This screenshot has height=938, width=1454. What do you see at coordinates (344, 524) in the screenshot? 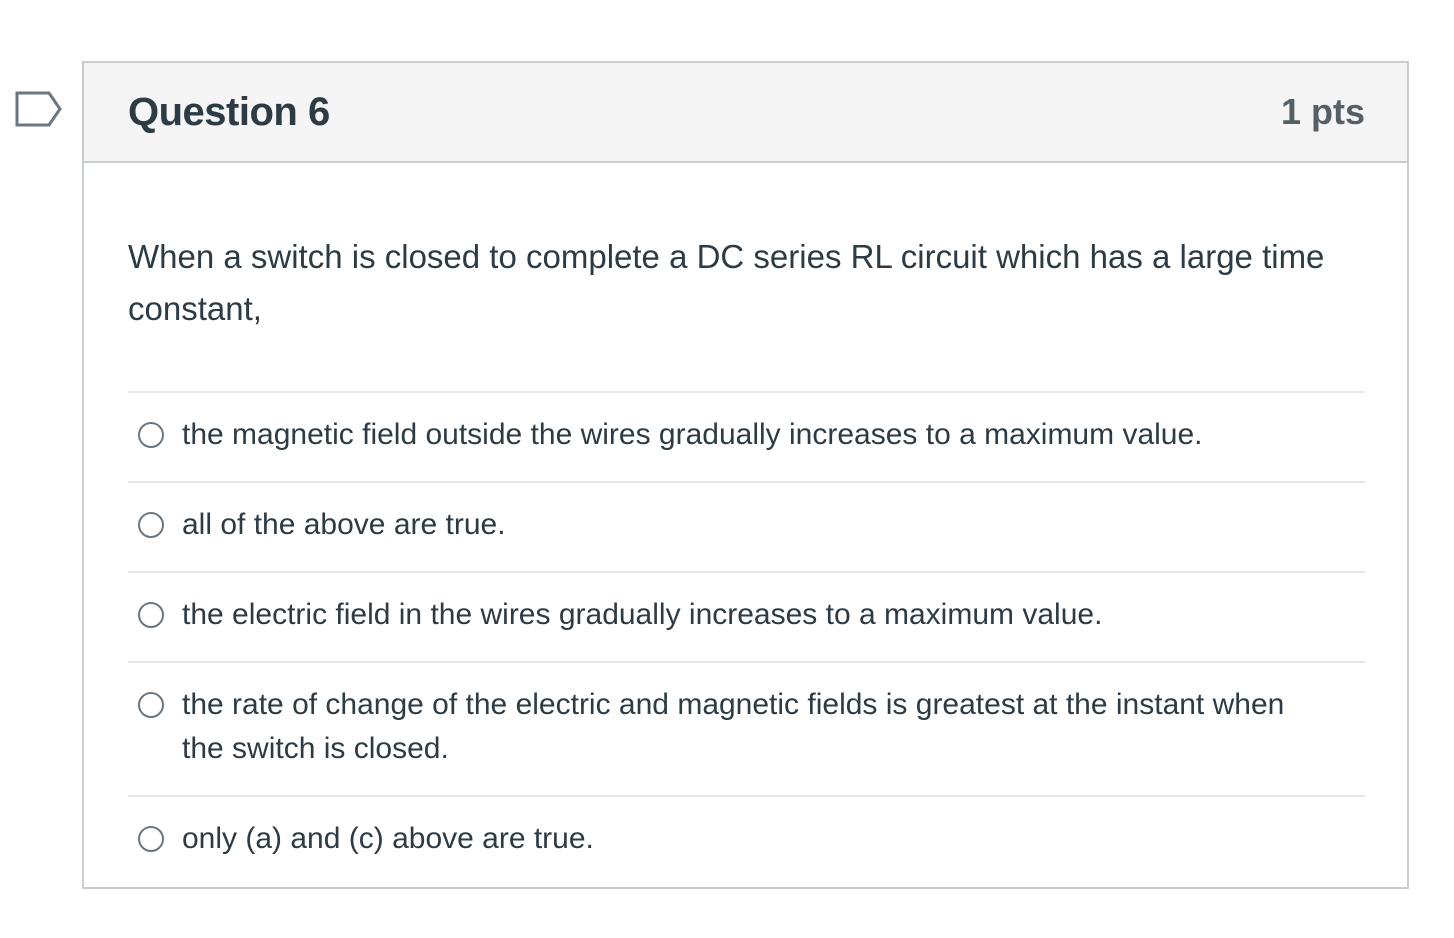
I see `answer-label: all of the above are true.` at bounding box center [344, 524].